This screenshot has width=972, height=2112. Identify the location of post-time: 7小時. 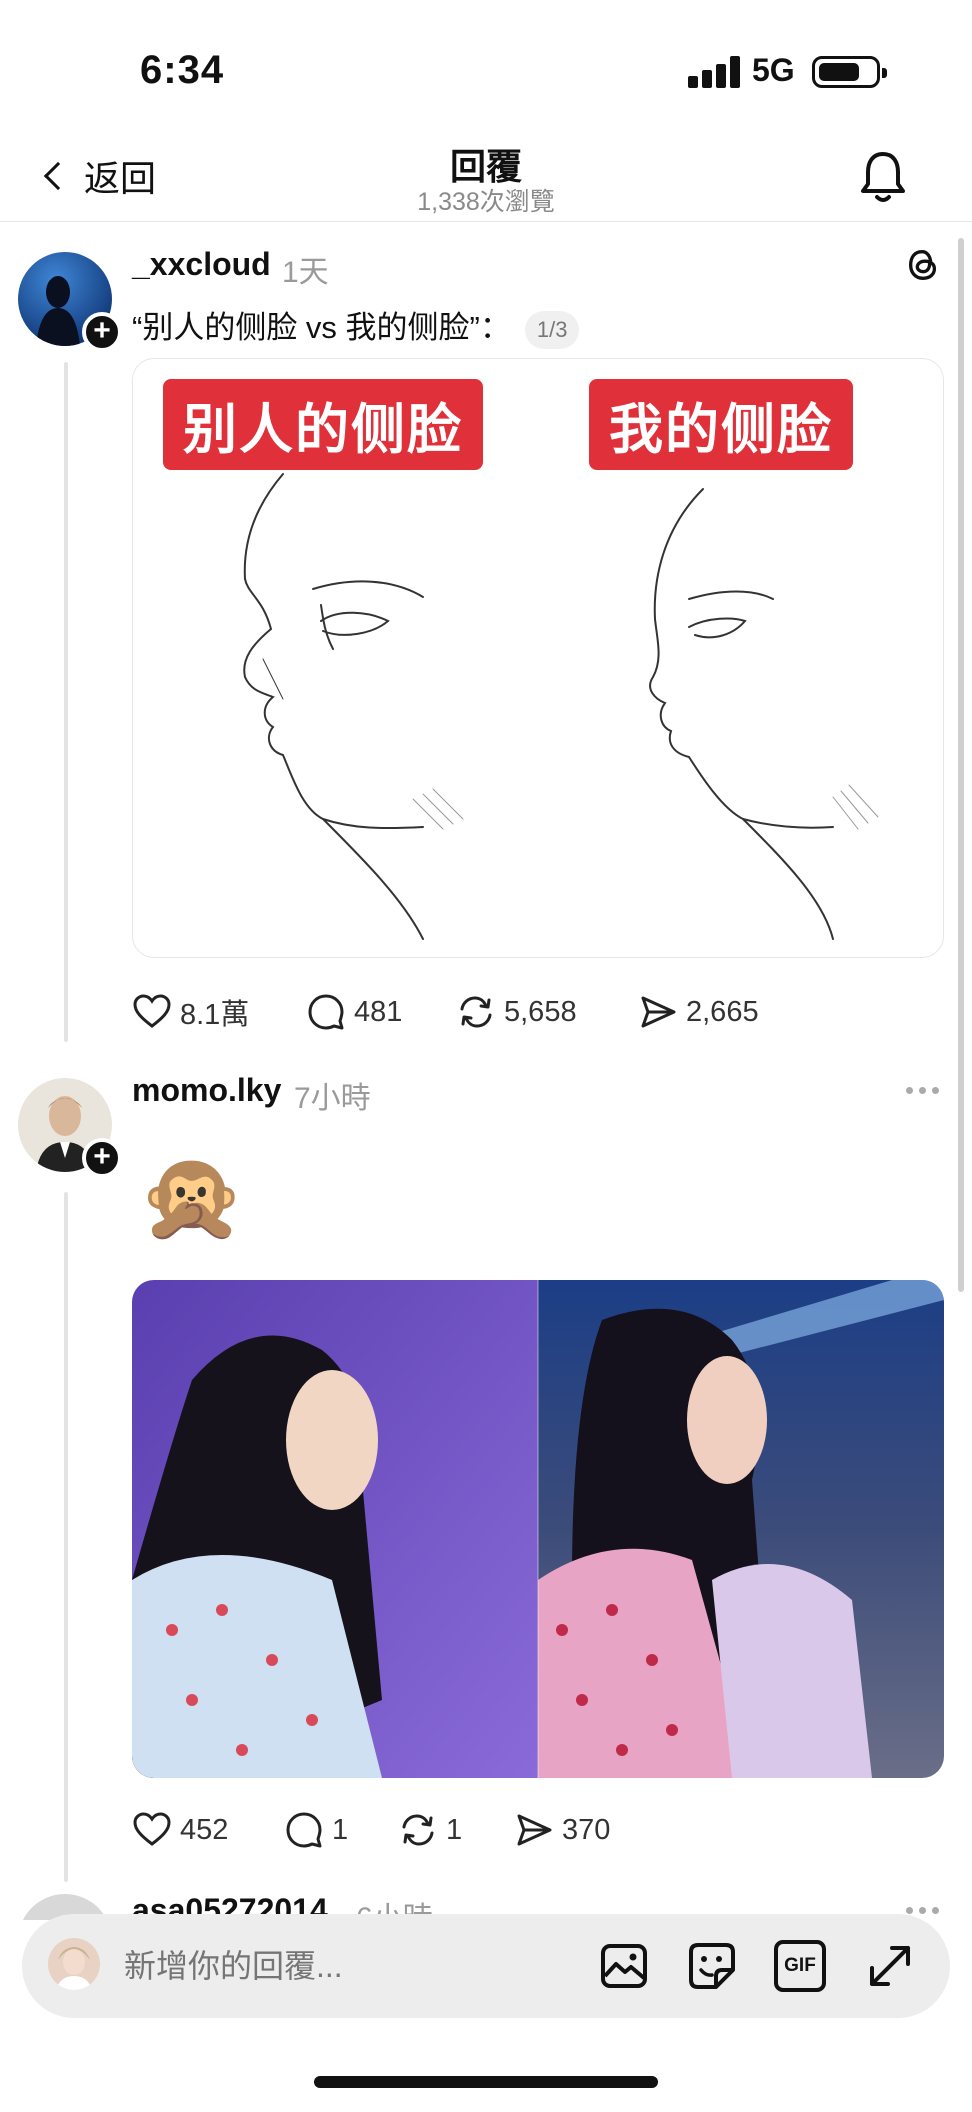
(332, 1098).